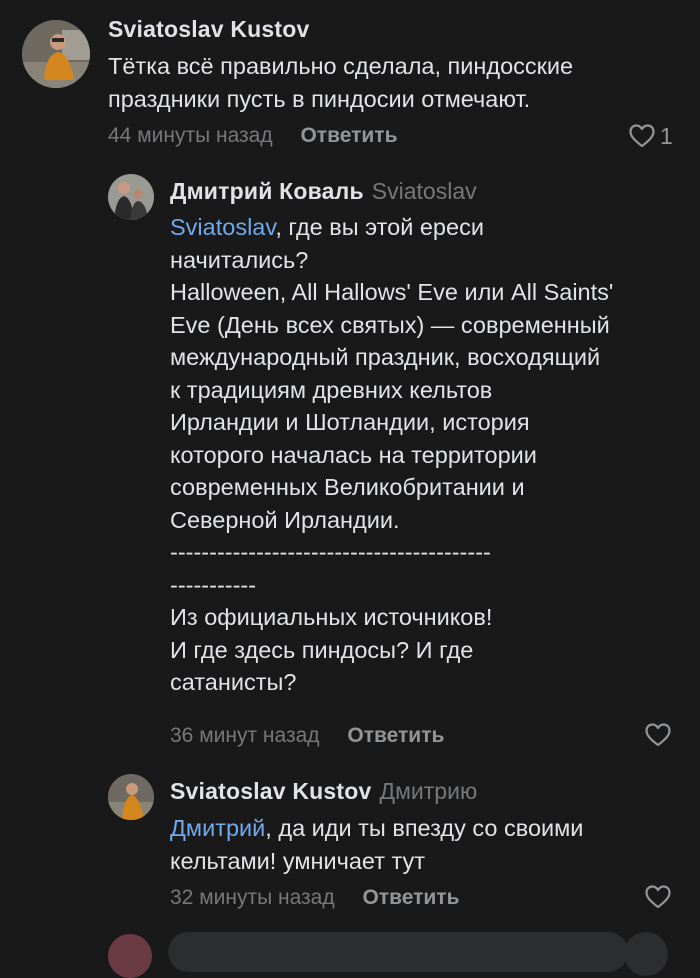 The image size is (700, 978). What do you see at coordinates (190, 135) in the screenshot?
I see `comment-timestamp: 44 минуты назад` at bounding box center [190, 135].